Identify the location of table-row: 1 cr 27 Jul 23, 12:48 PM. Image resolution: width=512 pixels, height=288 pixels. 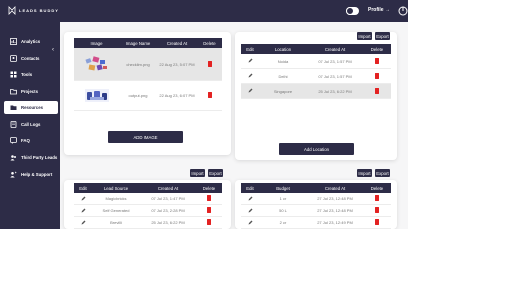
(316, 199).